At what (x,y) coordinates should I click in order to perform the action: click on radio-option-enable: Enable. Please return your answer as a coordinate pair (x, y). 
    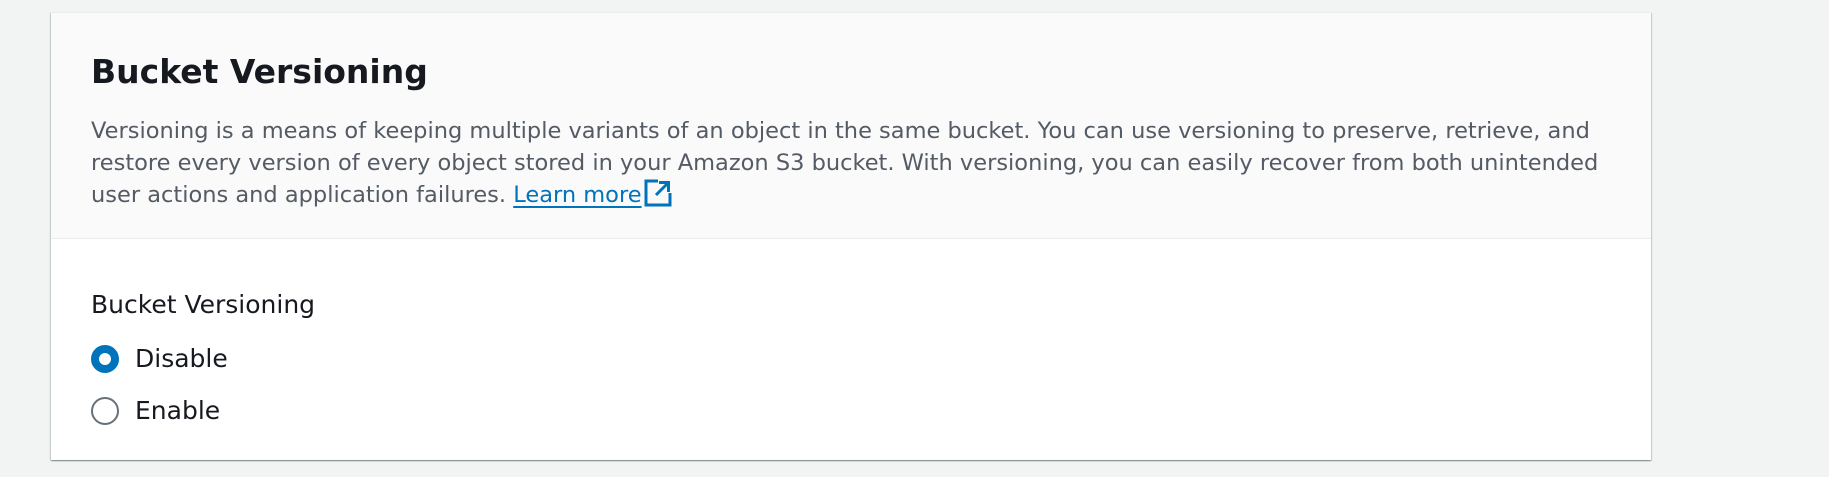
    Looking at the image, I should click on (291, 419).